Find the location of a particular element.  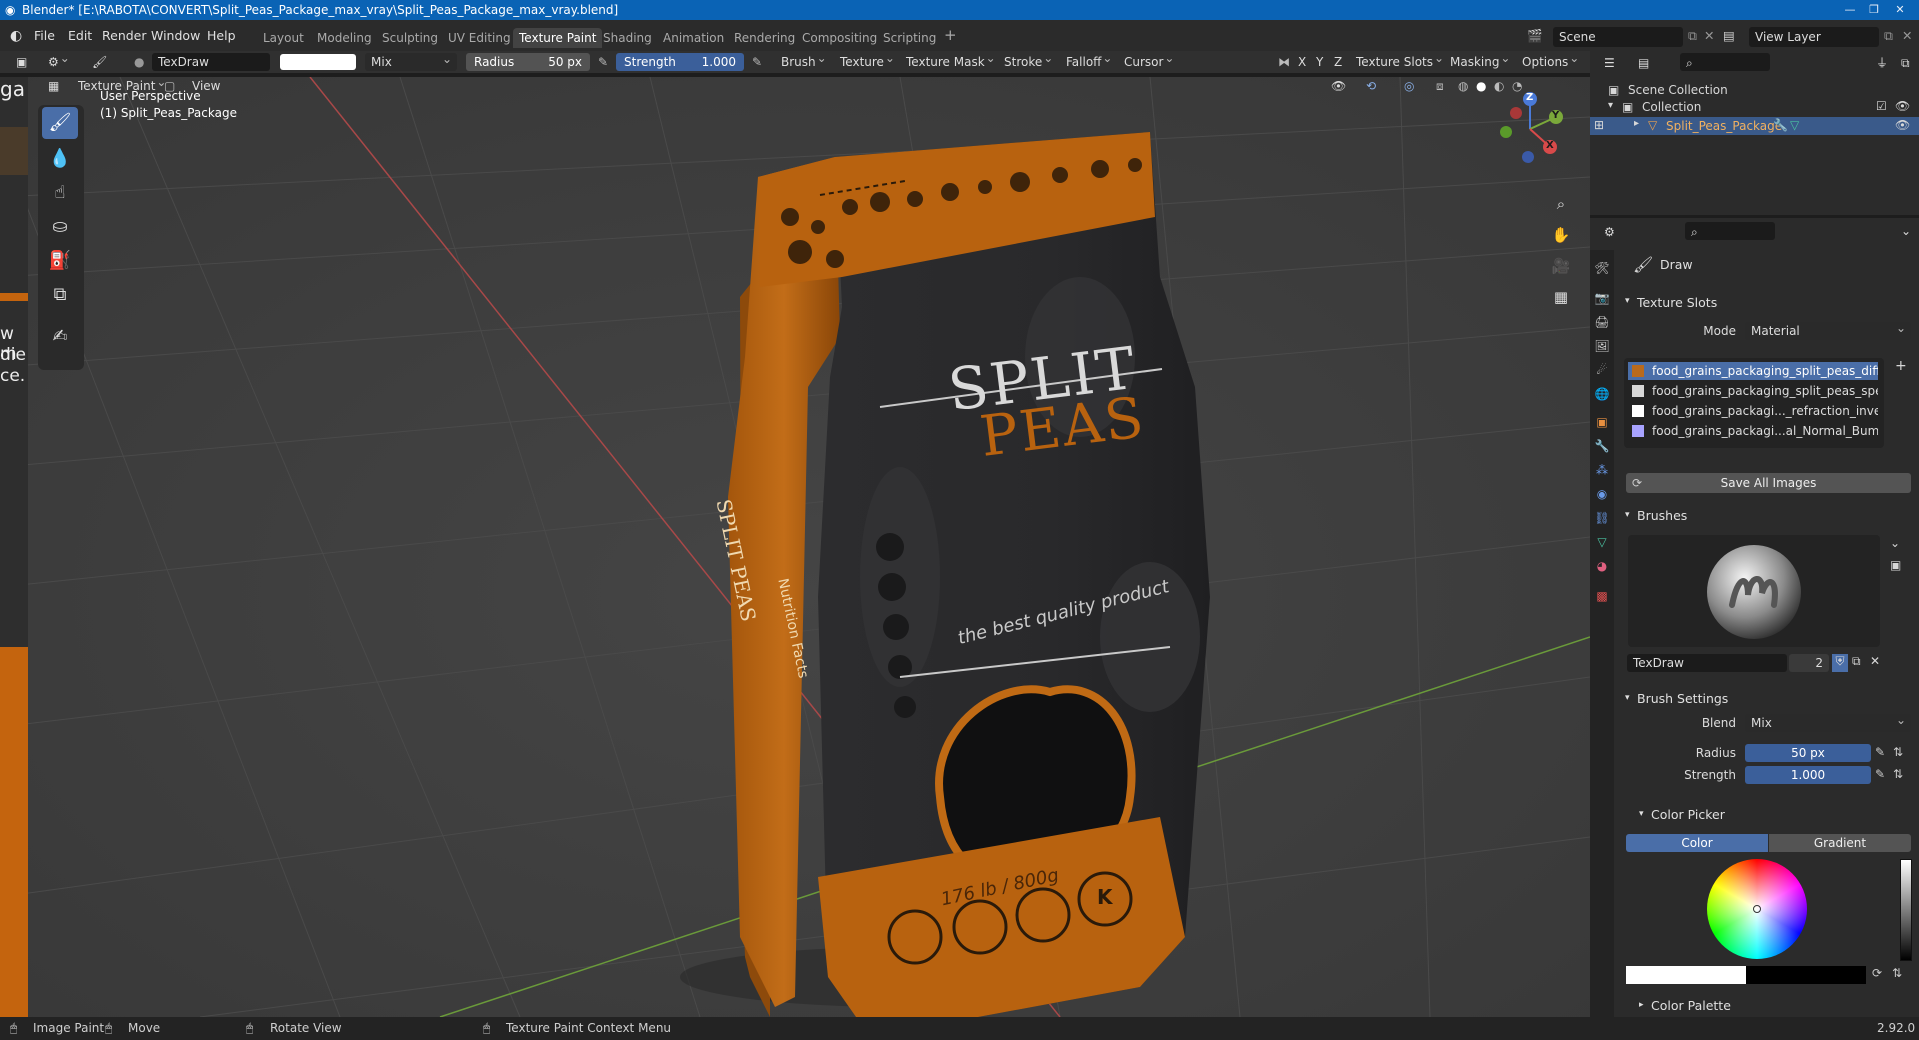

tab-compositing: Compositing is located at coordinates (839, 38).